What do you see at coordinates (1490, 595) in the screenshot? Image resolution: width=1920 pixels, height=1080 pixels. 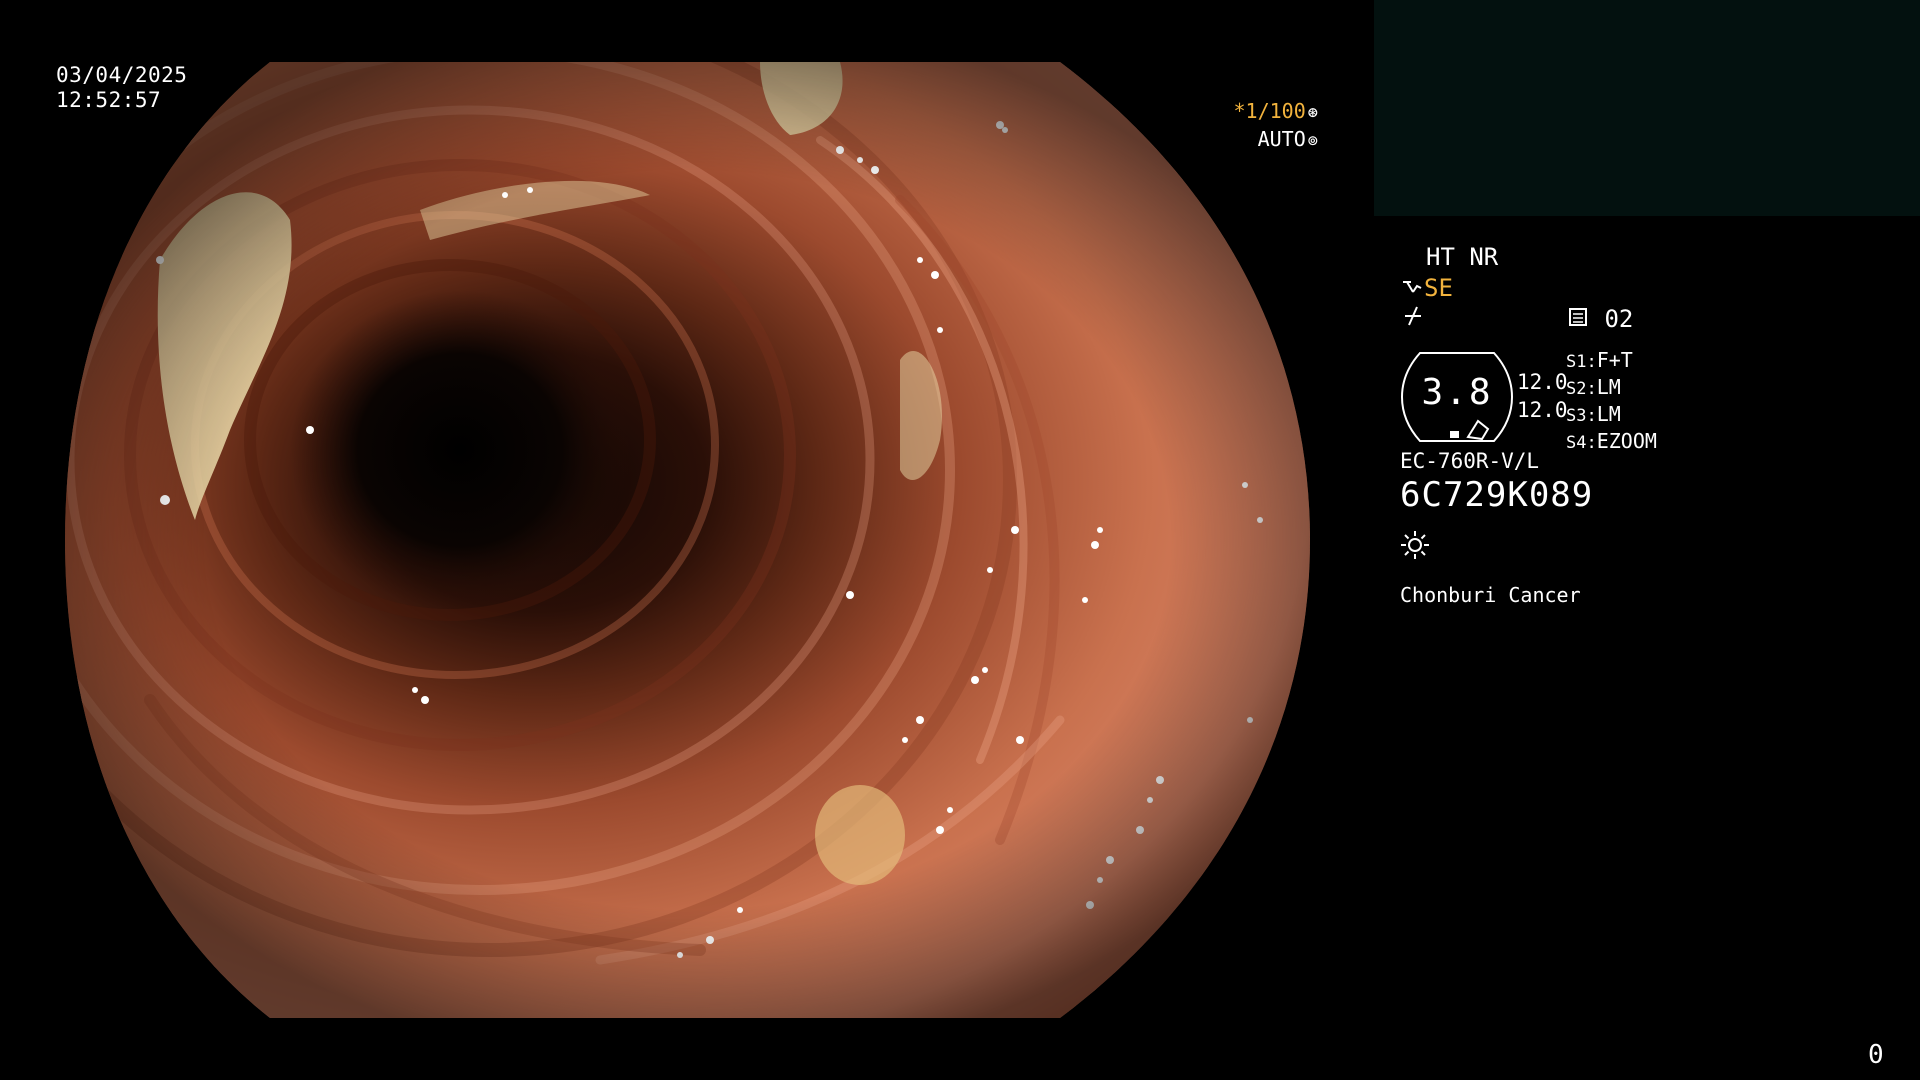 I see `institution-name: Chonburi Cancer` at bounding box center [1490, 595].